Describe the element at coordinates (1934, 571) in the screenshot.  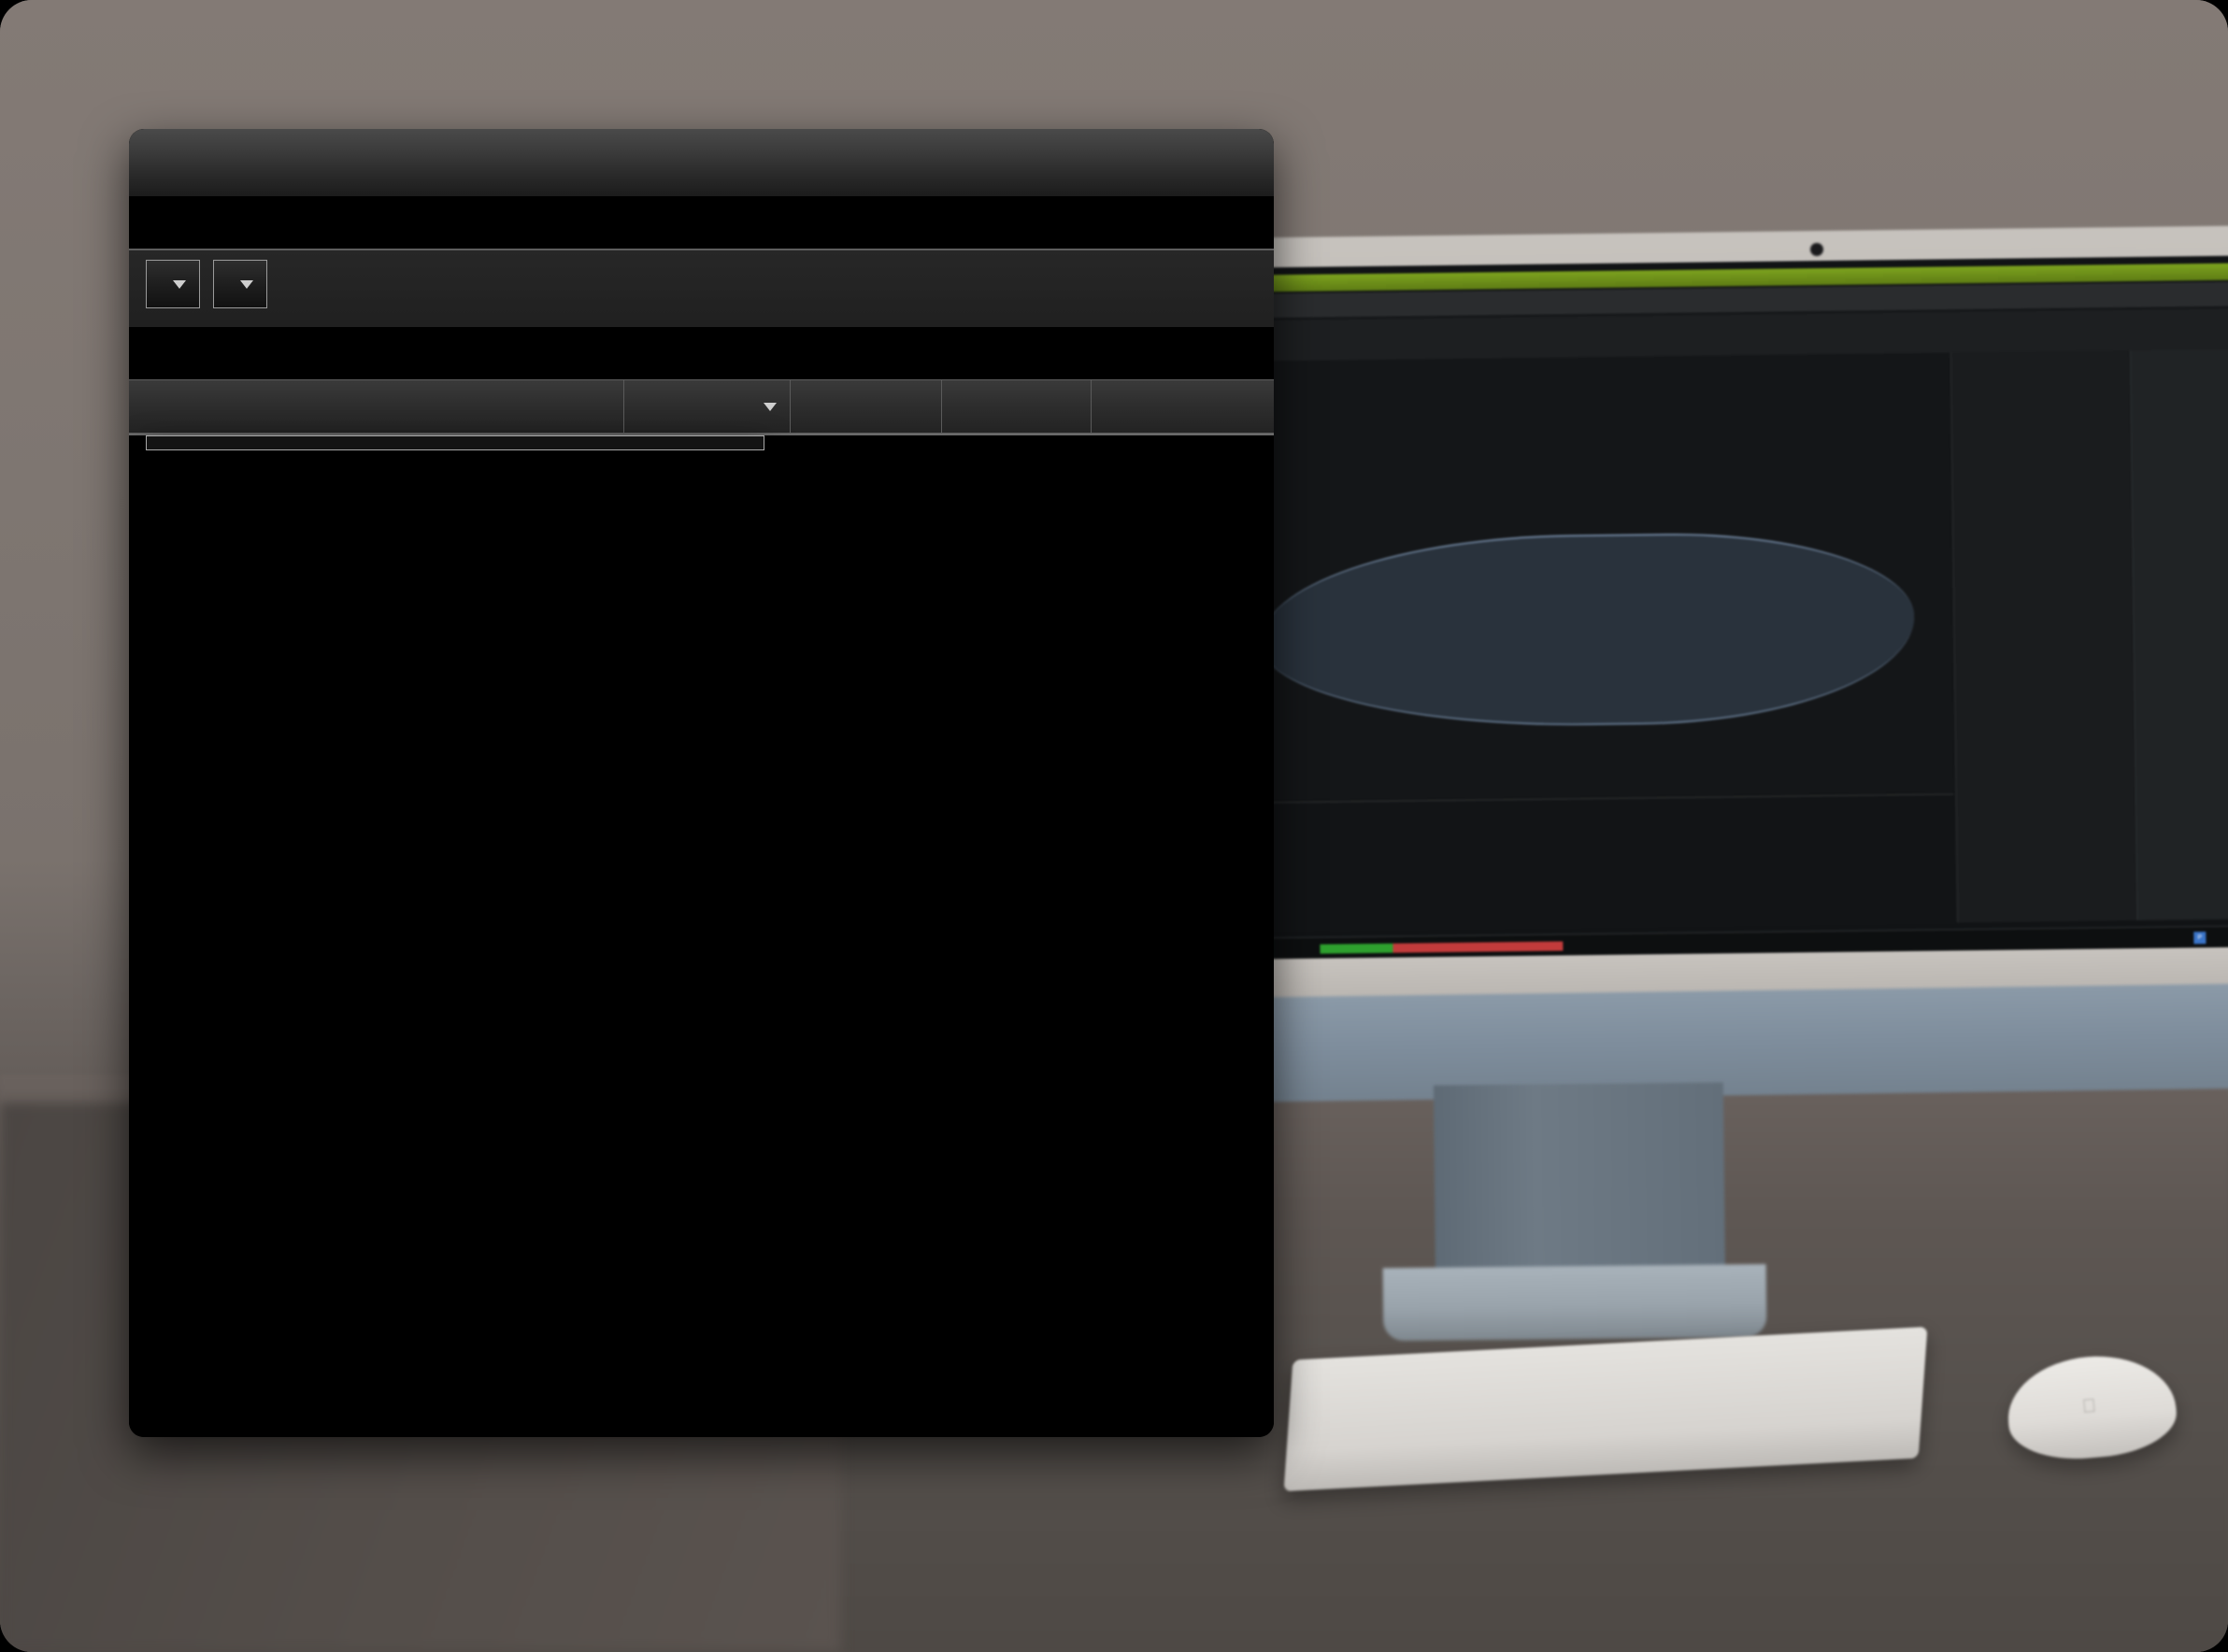
I see `price-axis` at that location.